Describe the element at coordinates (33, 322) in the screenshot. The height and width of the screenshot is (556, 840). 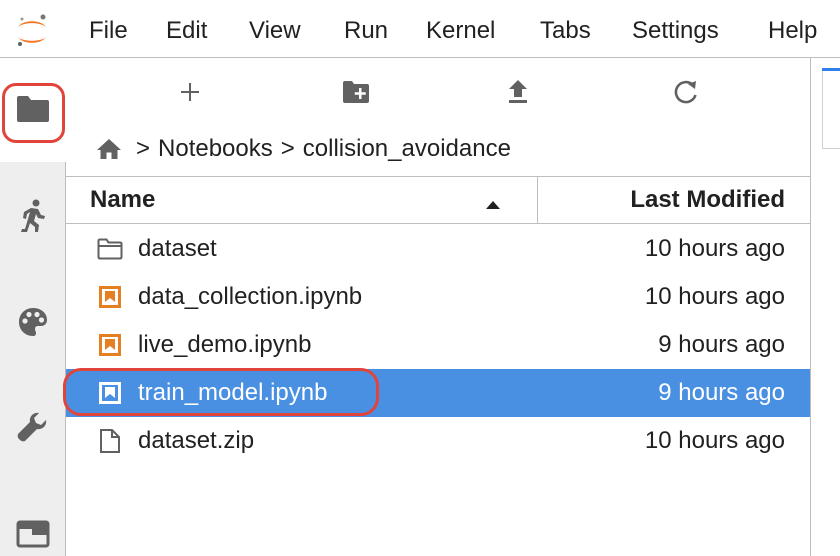
I see `palette-icon` at that location.